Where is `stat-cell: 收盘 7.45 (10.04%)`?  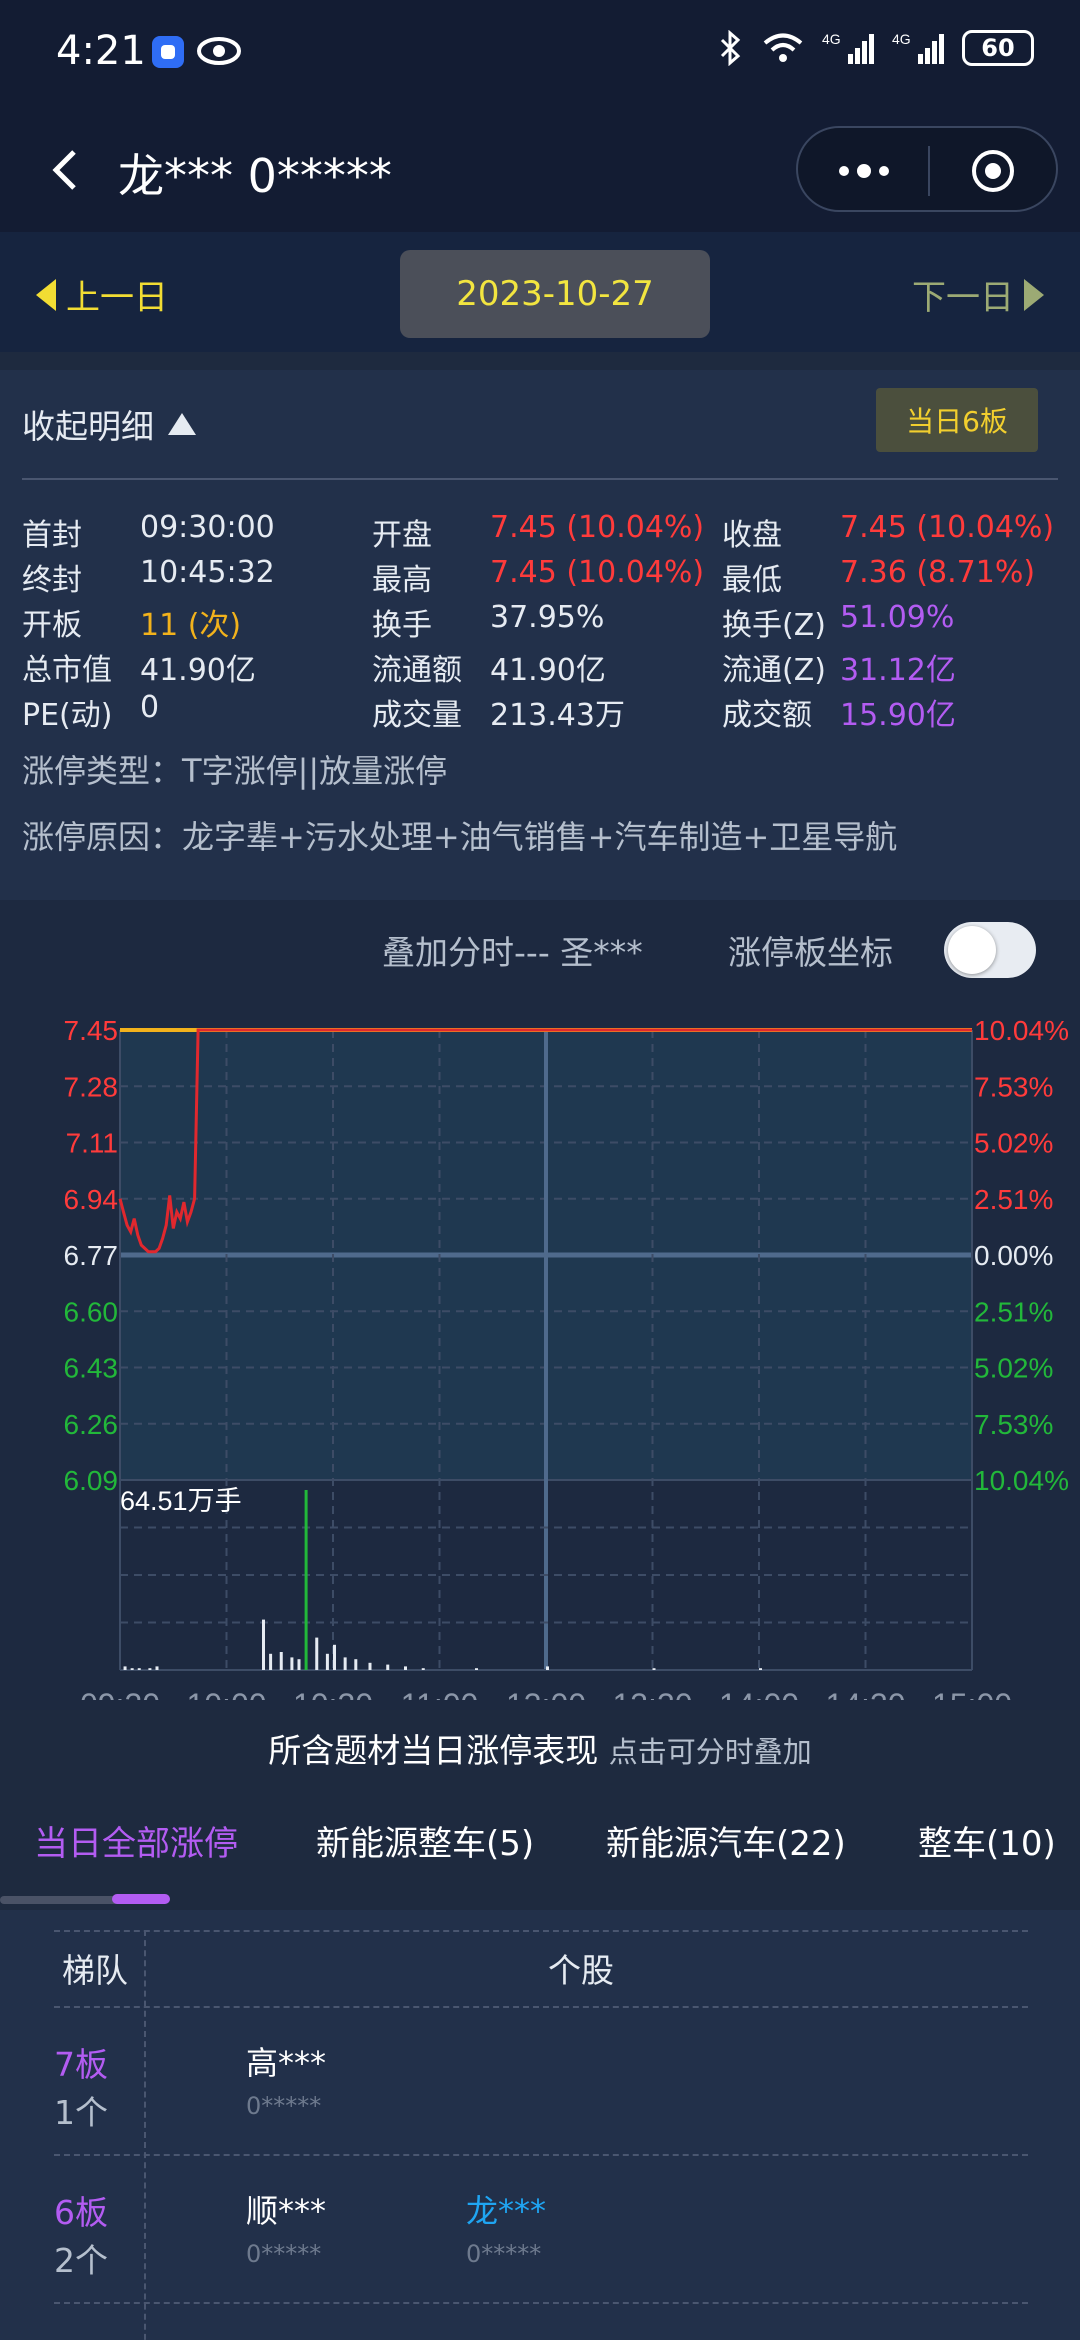 stat-cell: 收盘 7.45 (10.04%) is located at coordinates (897, 532).